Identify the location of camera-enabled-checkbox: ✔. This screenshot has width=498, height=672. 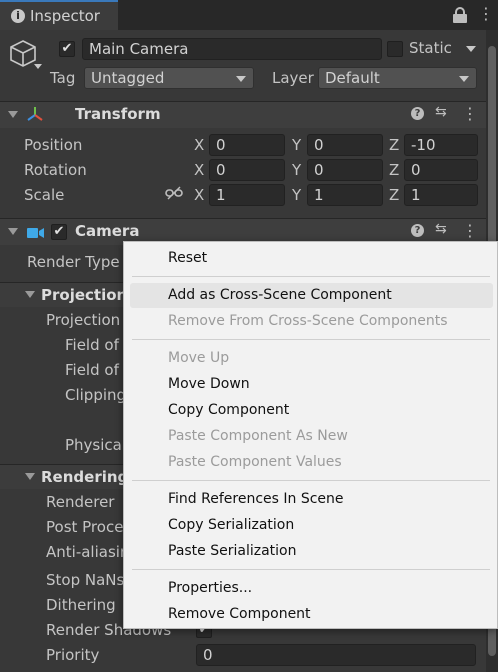
(59, 232).